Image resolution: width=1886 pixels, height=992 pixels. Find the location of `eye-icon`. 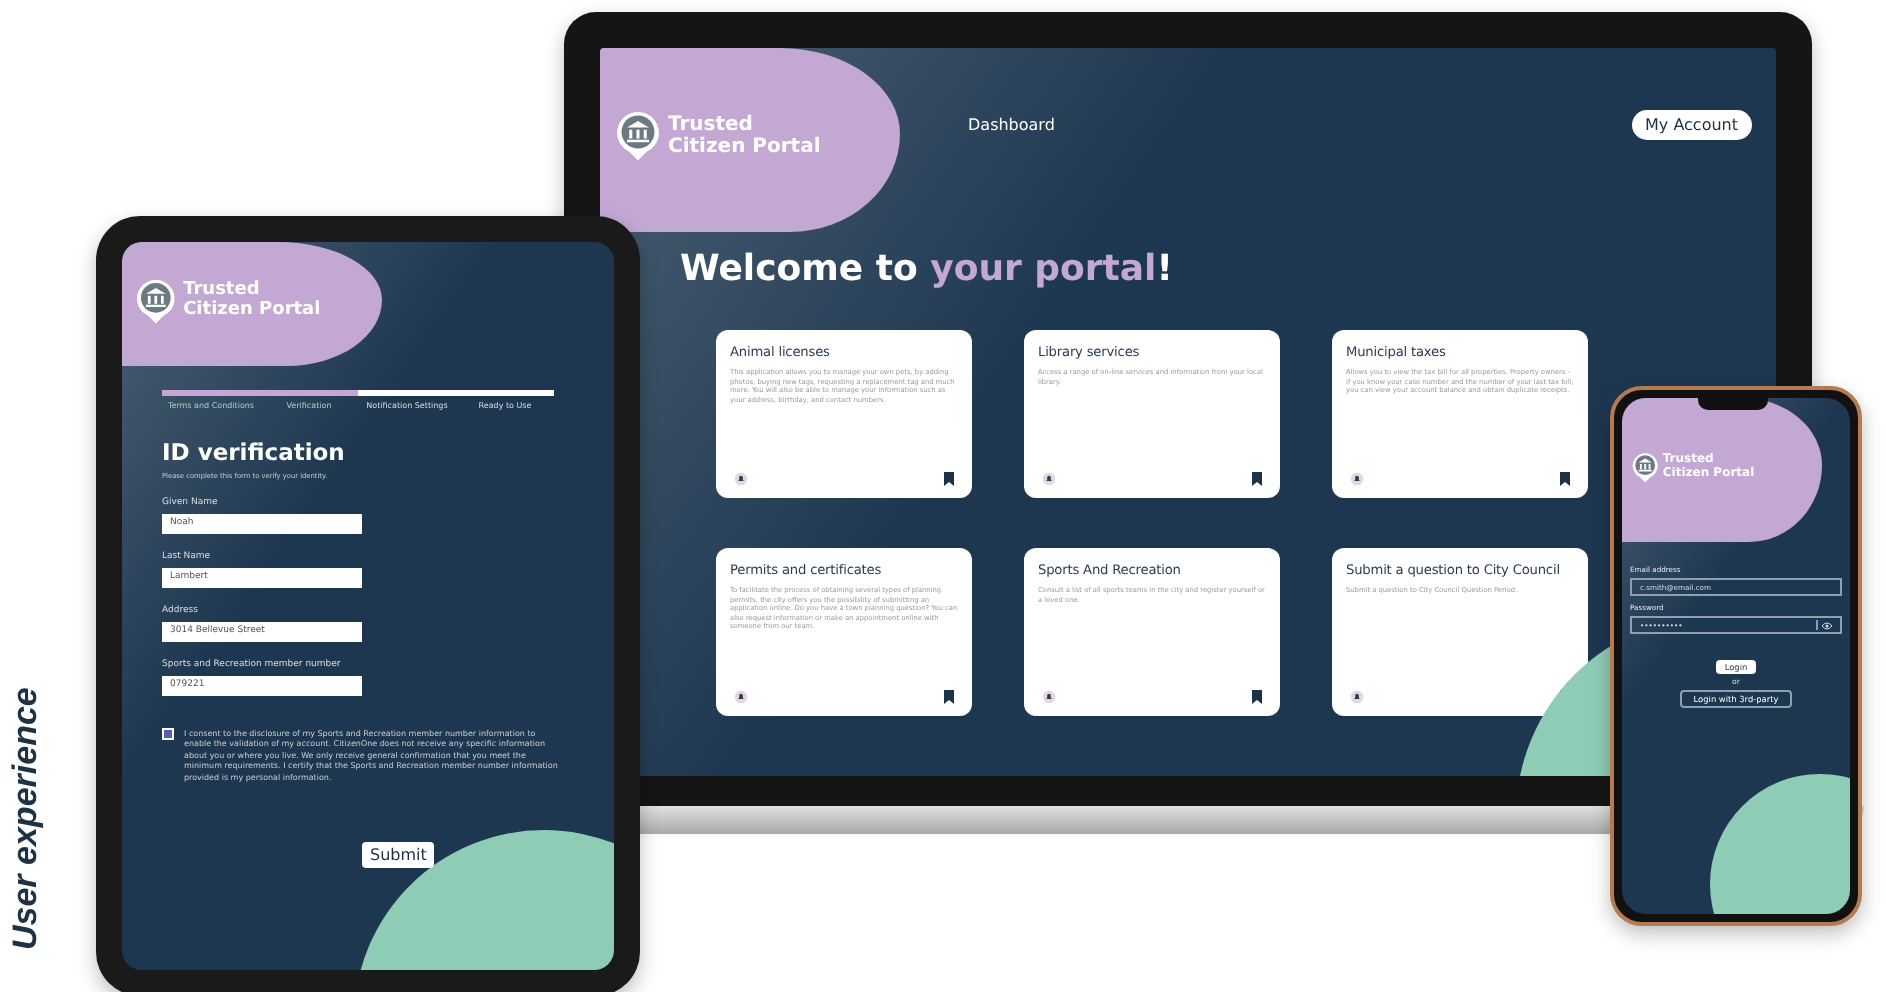

eye-icon is located at coordinates (1827, 625).